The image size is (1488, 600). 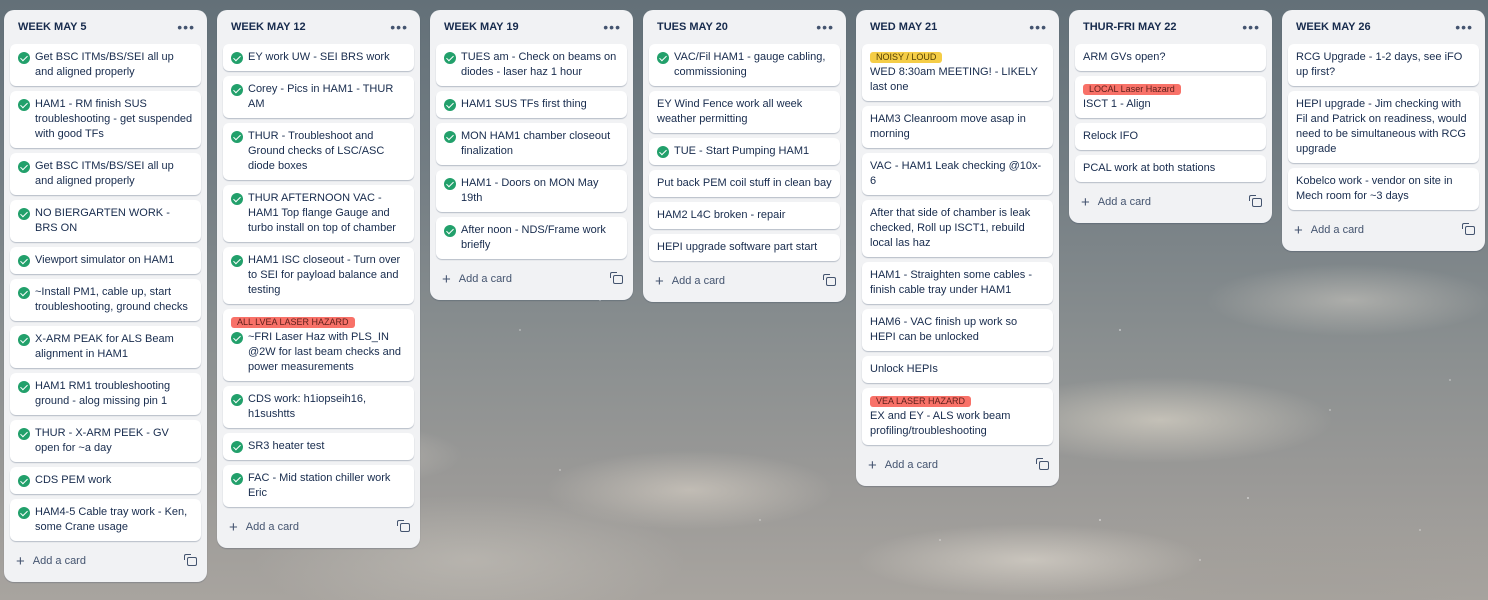 What do you see at coordinates (957, 27) in the screenshot?
I see `list-header: WED MAY 21 •••` at bounding box center [957, 27].